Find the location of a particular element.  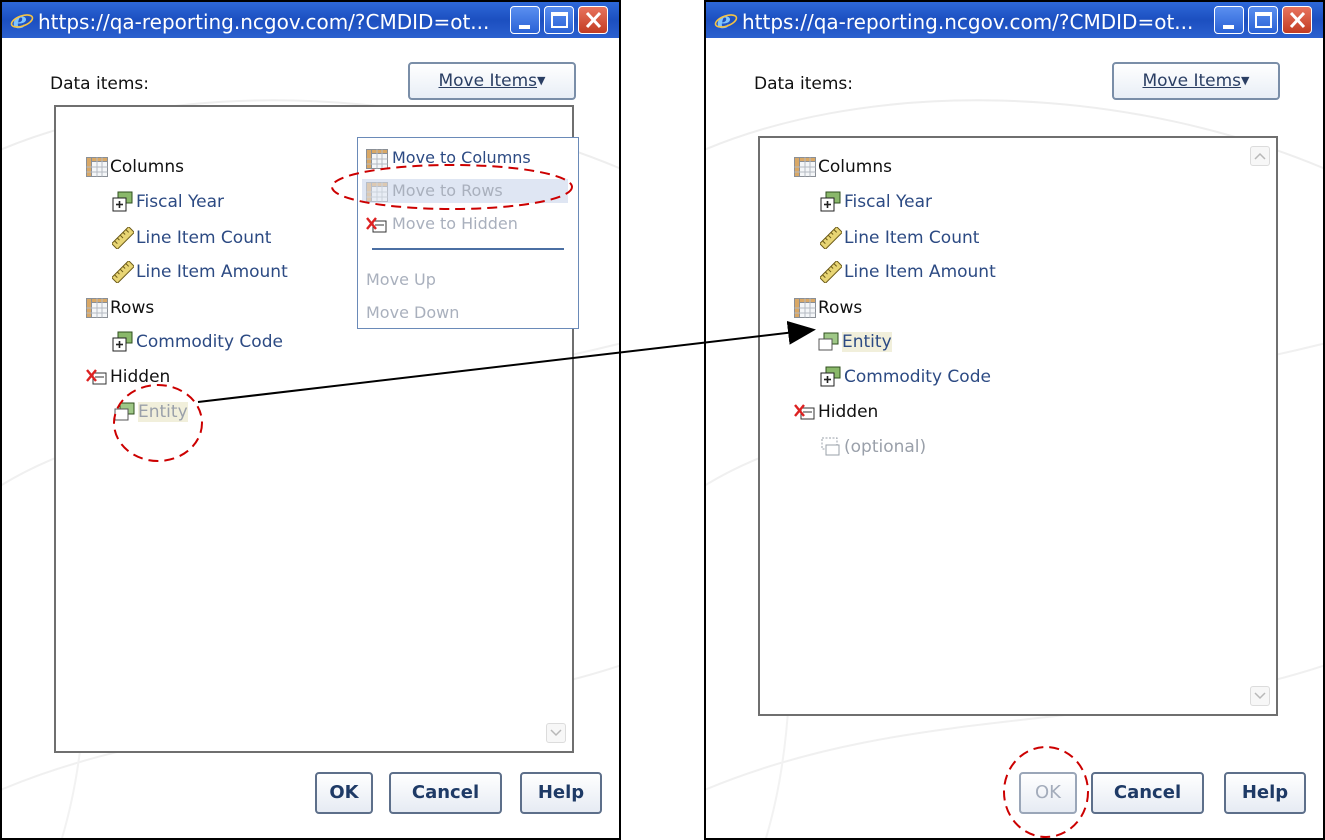

menu-item-move-to-rows: Move to Rows is located at coordinates (465, 191).